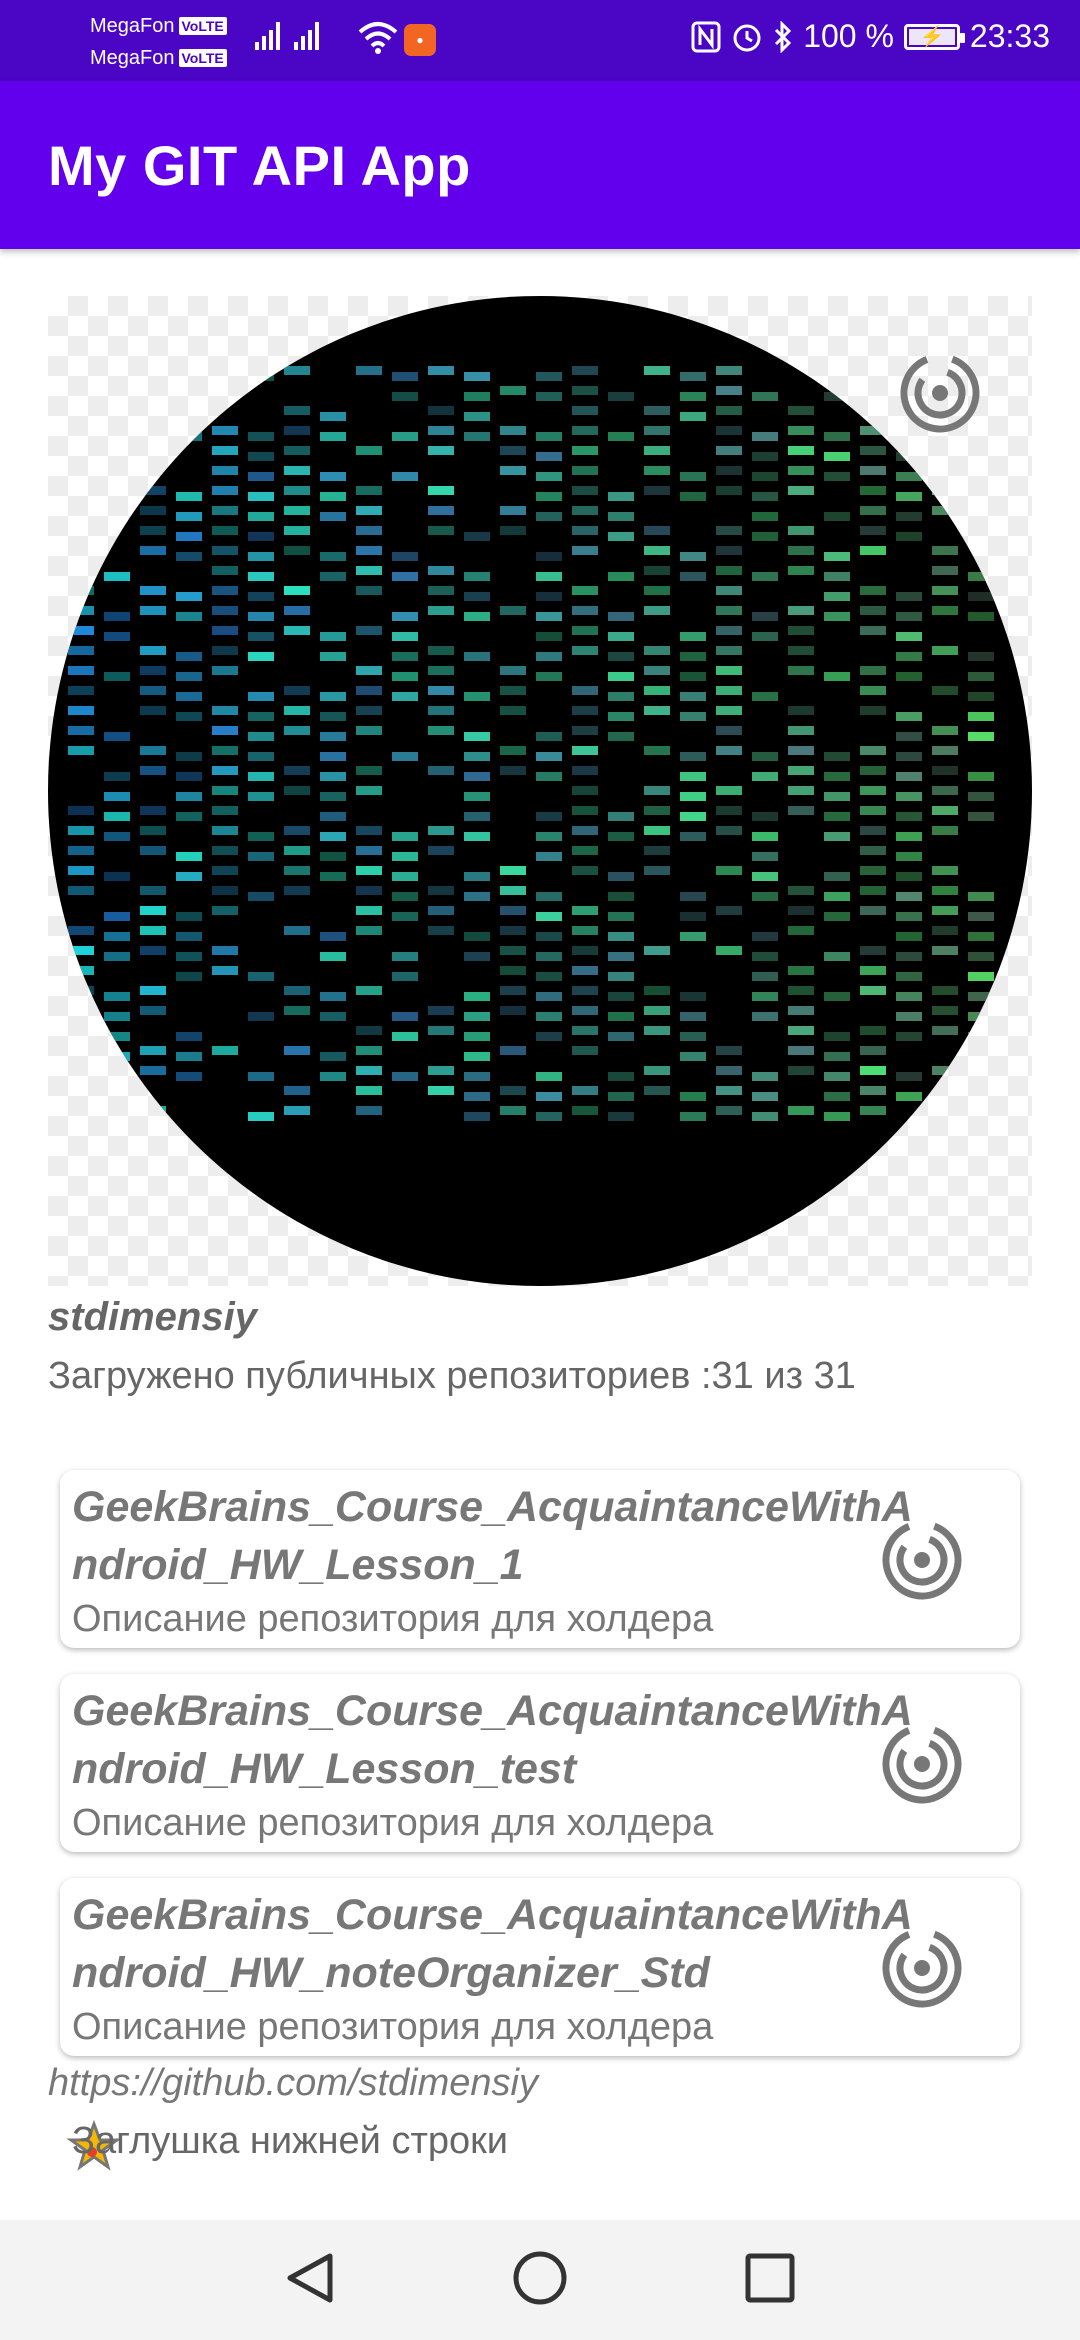 The height and width of the screenshot is (2340, 1080). Describe the element at coordinates (706, 36) in the screenshot. I see `nfc-icon` at that location.